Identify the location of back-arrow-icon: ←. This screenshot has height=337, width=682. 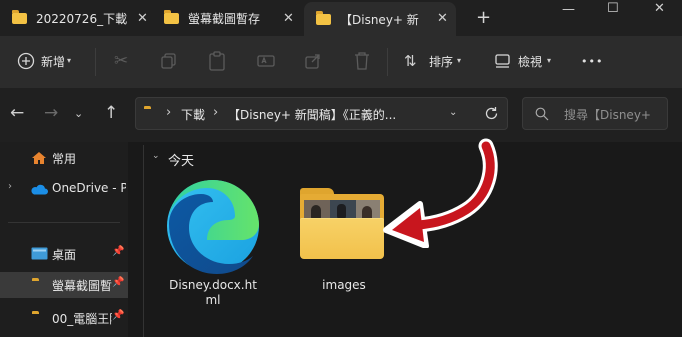
(17, 113).